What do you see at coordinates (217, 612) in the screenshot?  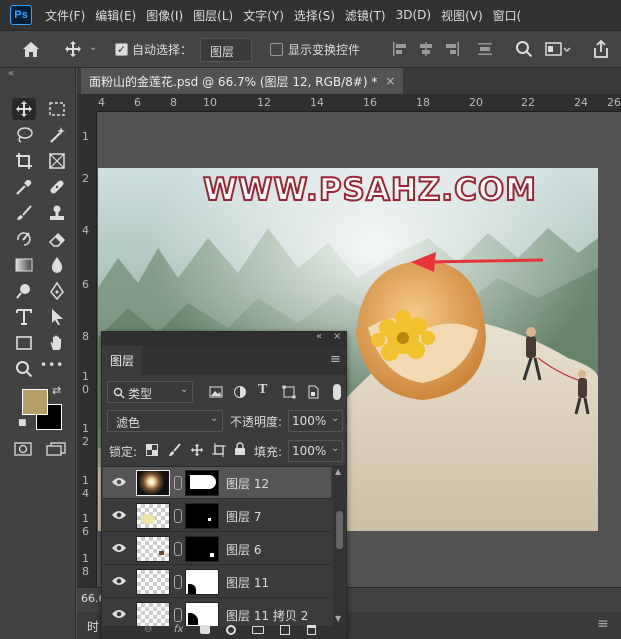 I see `layer-row: 图层 11 拷贝 2` at bounding box center [217, 612].